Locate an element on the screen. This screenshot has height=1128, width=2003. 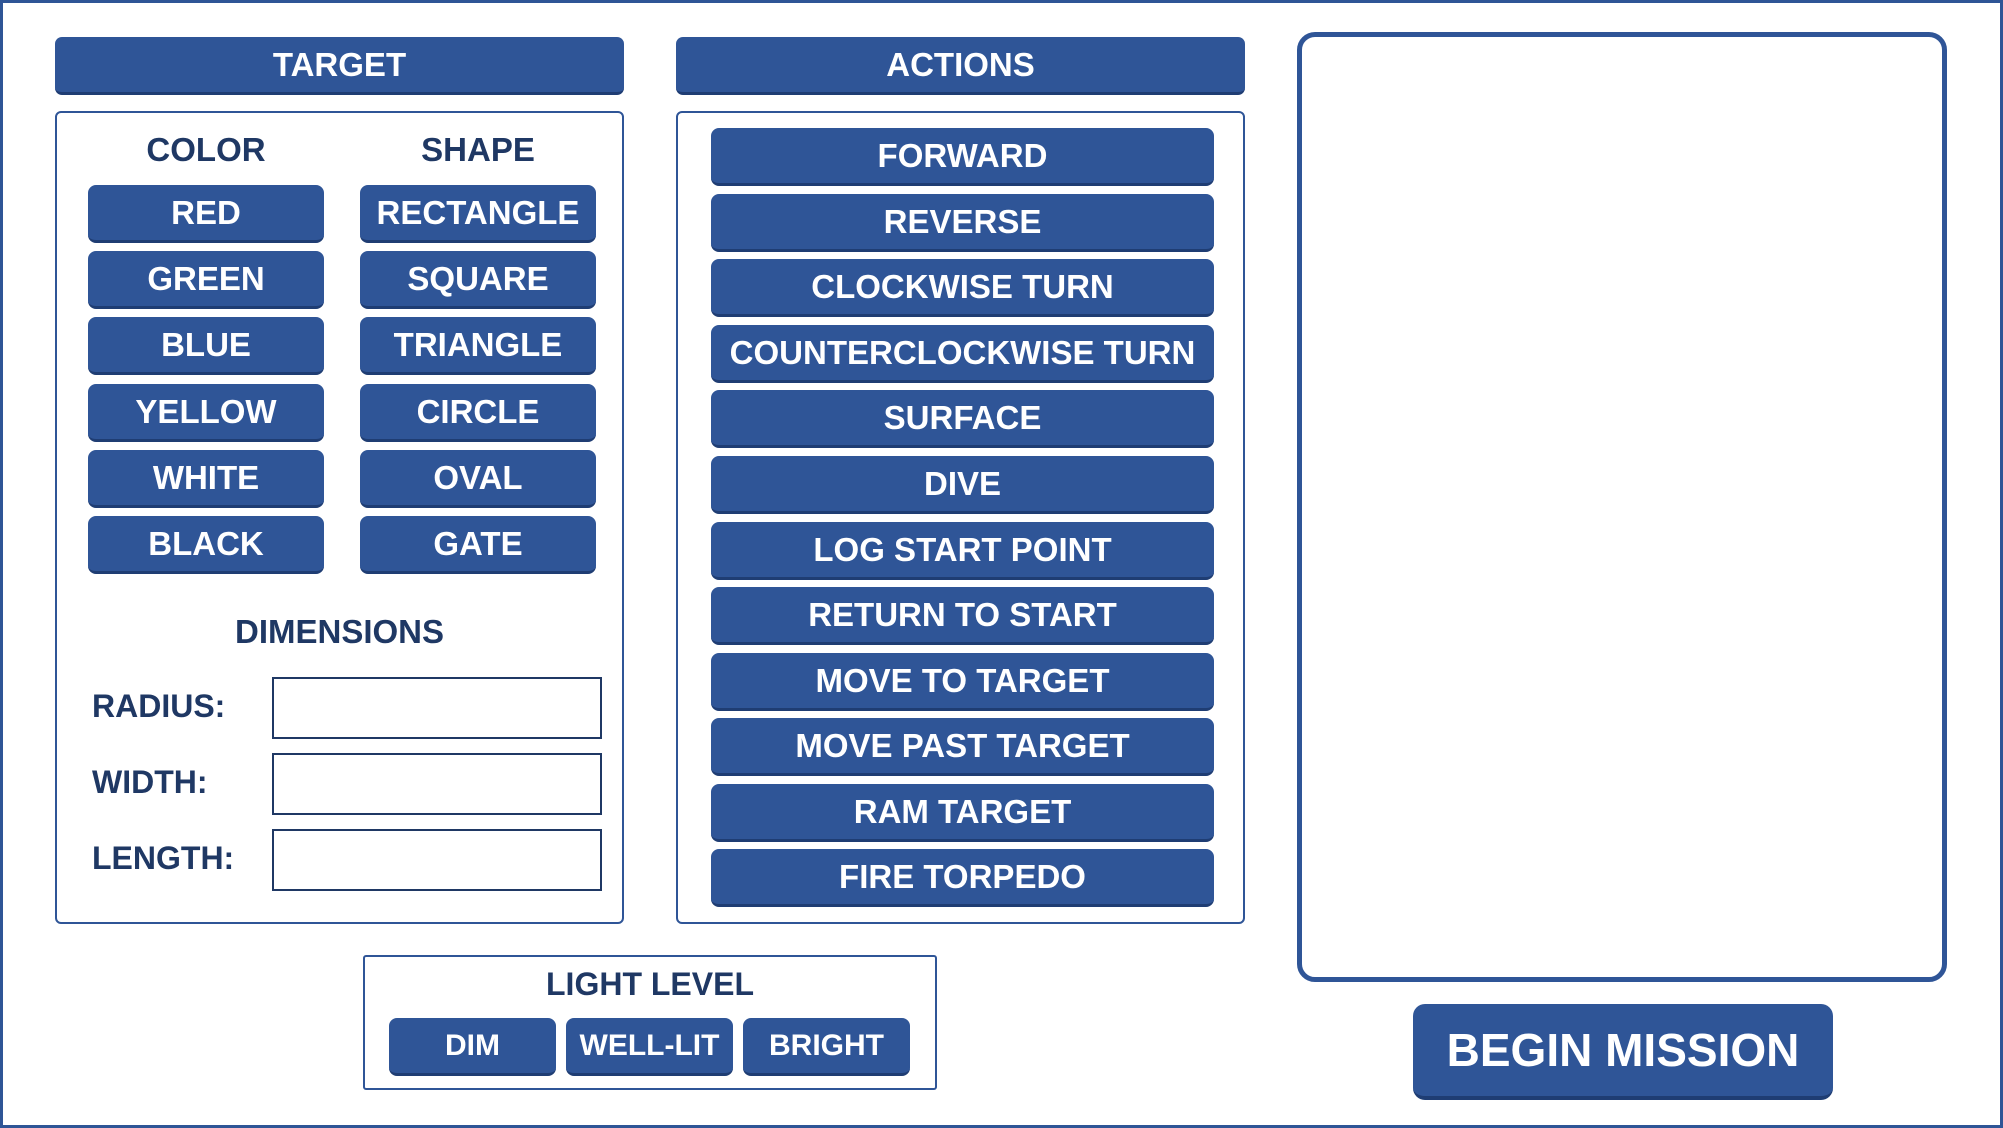
color-button-white: WHITE is located at coordinates (206, 479).